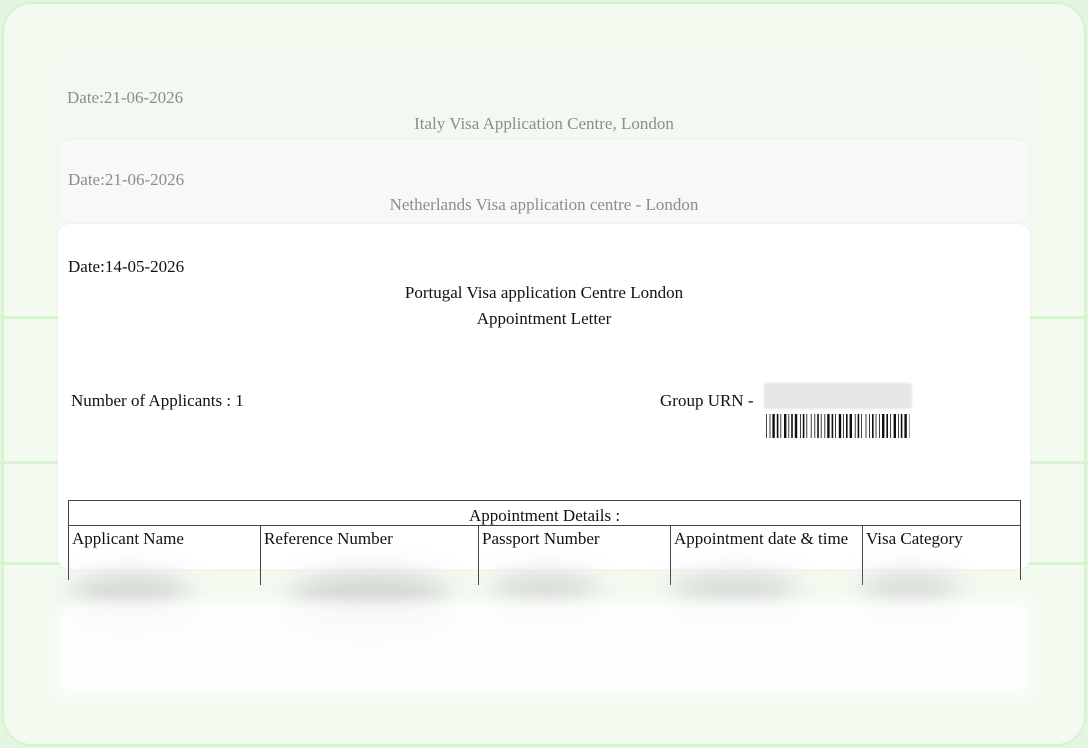 The height and width of the screenshot is (748, 1088). What do you see at coordinates (544, 123) in the screenshot?
I see `centre-name: Italy Visa Application Centre, London` at bounding box center [544, 123].